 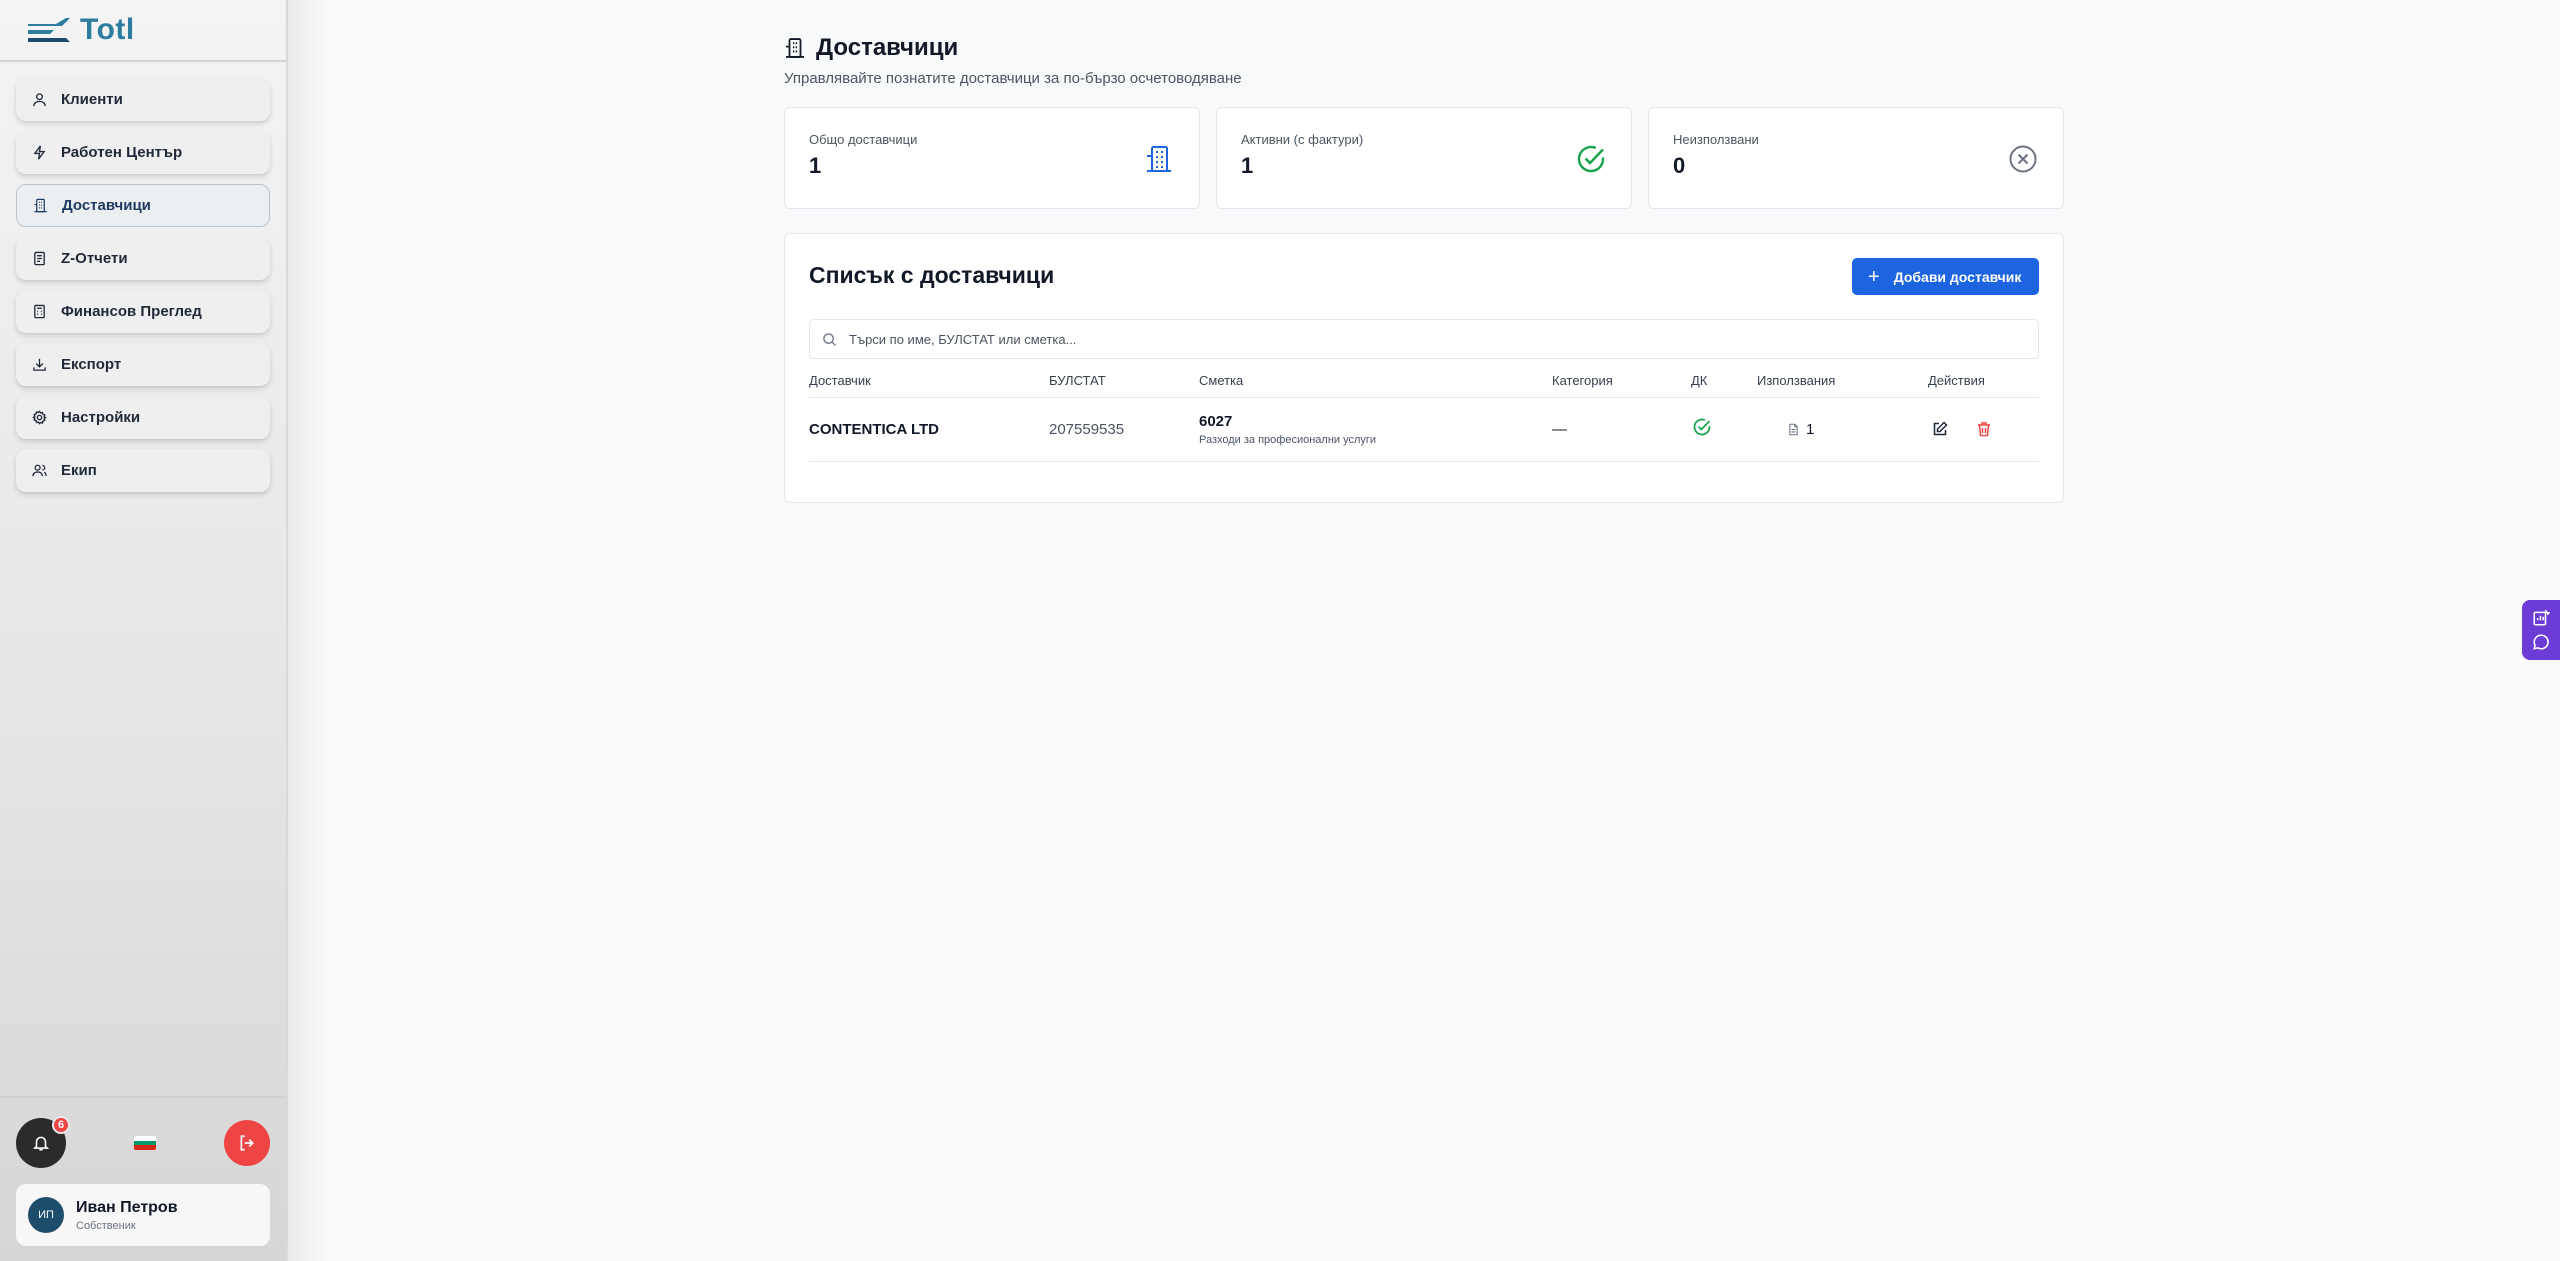 I want to click on avatar: ИП, so click(x=46, y=1215).